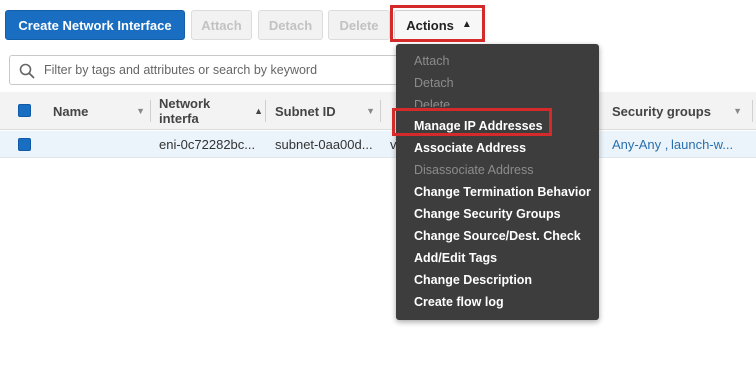 This screenshot has height=382, width=756. I want to click on menu-item-manage-ip-addresses: Manage IP Addresses, so click(478, 126).